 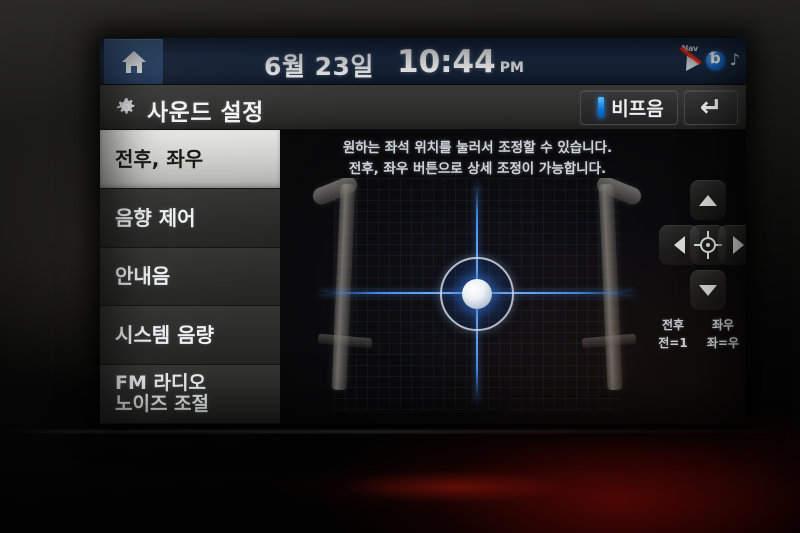 What do you see at coordinates (143, 276) in the screenshot?
I see `sidebar-item-label: 안내음` at bounding box center [143, 276].